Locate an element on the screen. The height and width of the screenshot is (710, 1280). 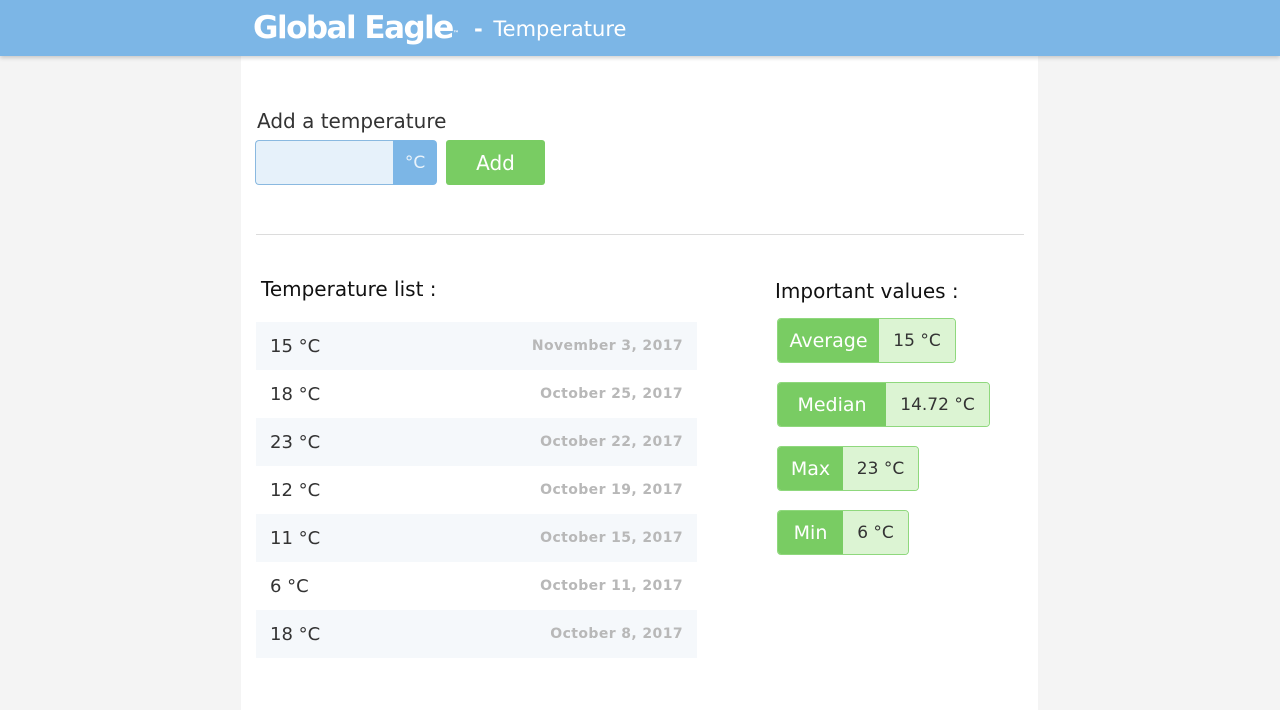
temperature-date: November 3, 2017 is located at coordinates (607, 346).